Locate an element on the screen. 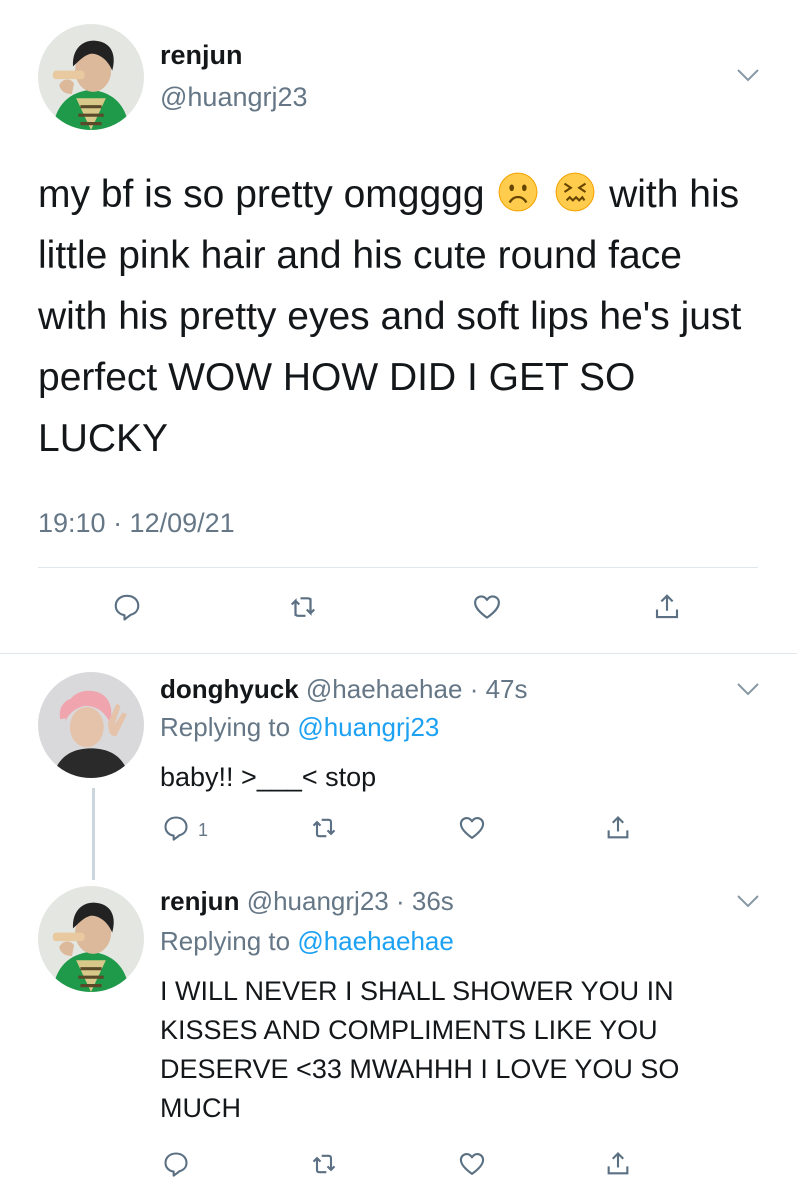 This screenshot has height=1200, width=797. reply-author-name: donghyuck is located at coordinates (229, 689).